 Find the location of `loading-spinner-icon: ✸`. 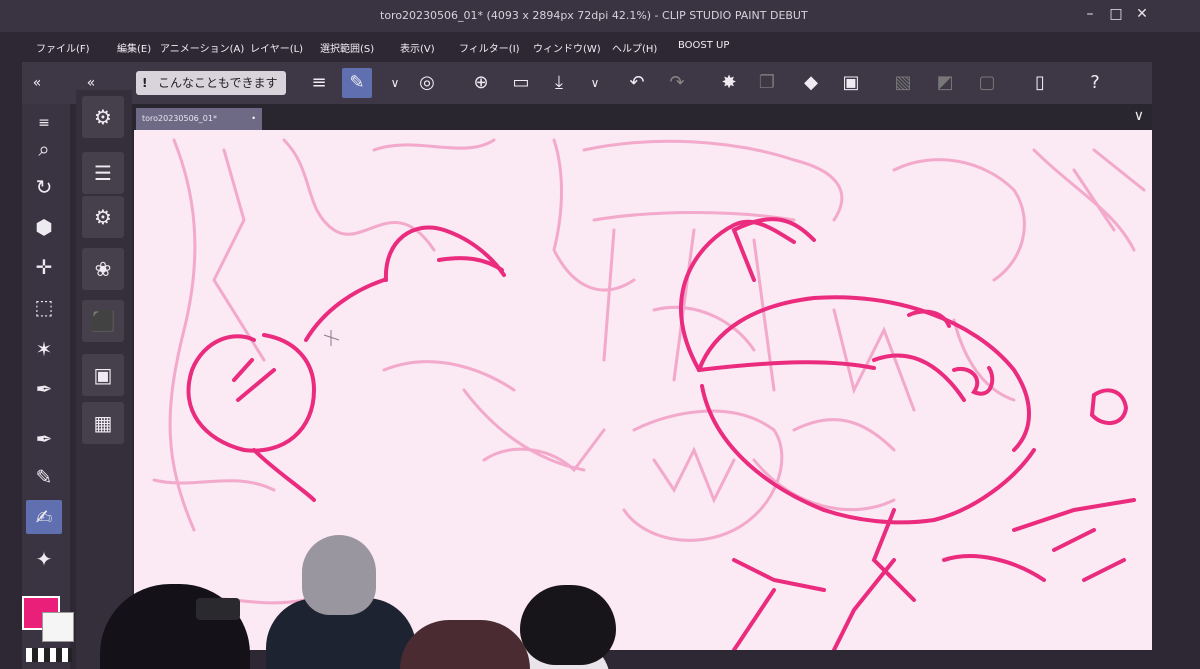

loading-spinner-icon: ✸ is located at coordinates (729, 83).